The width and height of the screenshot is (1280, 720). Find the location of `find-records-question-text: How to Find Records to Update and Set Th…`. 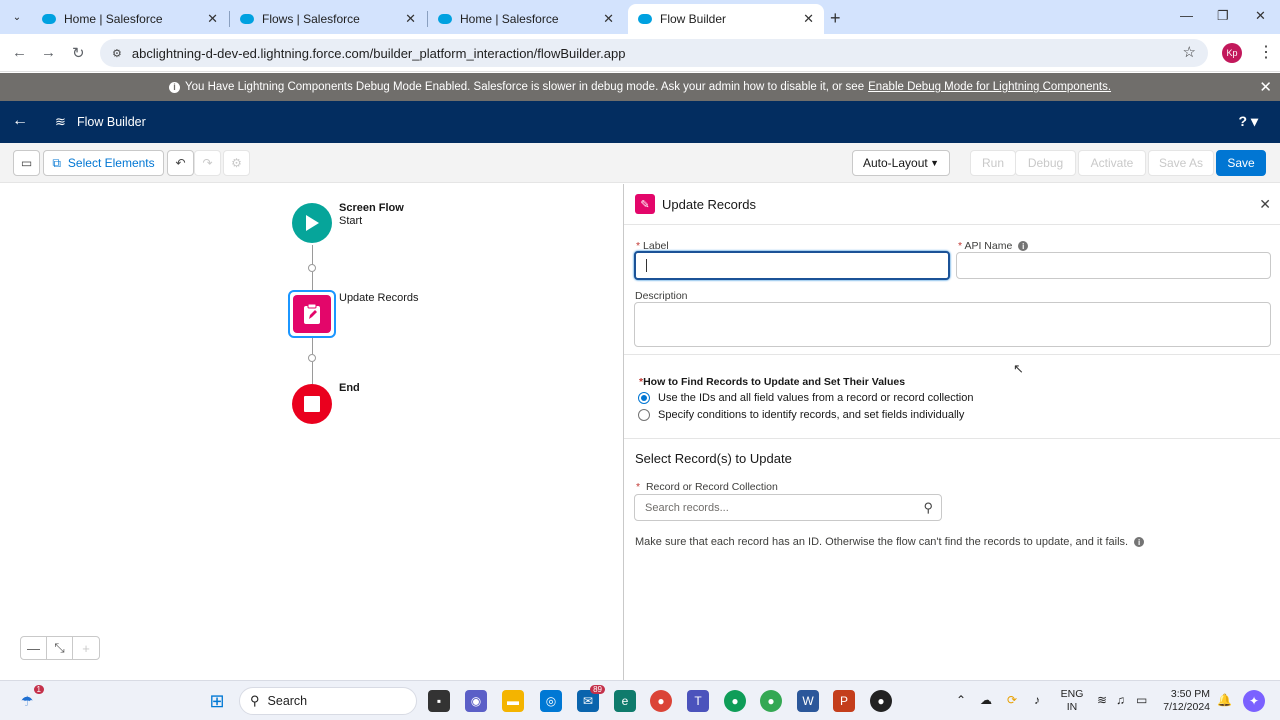

find-records-question-text: How to Find Records to Update and Set Th… is located at coordinates (774, 382).